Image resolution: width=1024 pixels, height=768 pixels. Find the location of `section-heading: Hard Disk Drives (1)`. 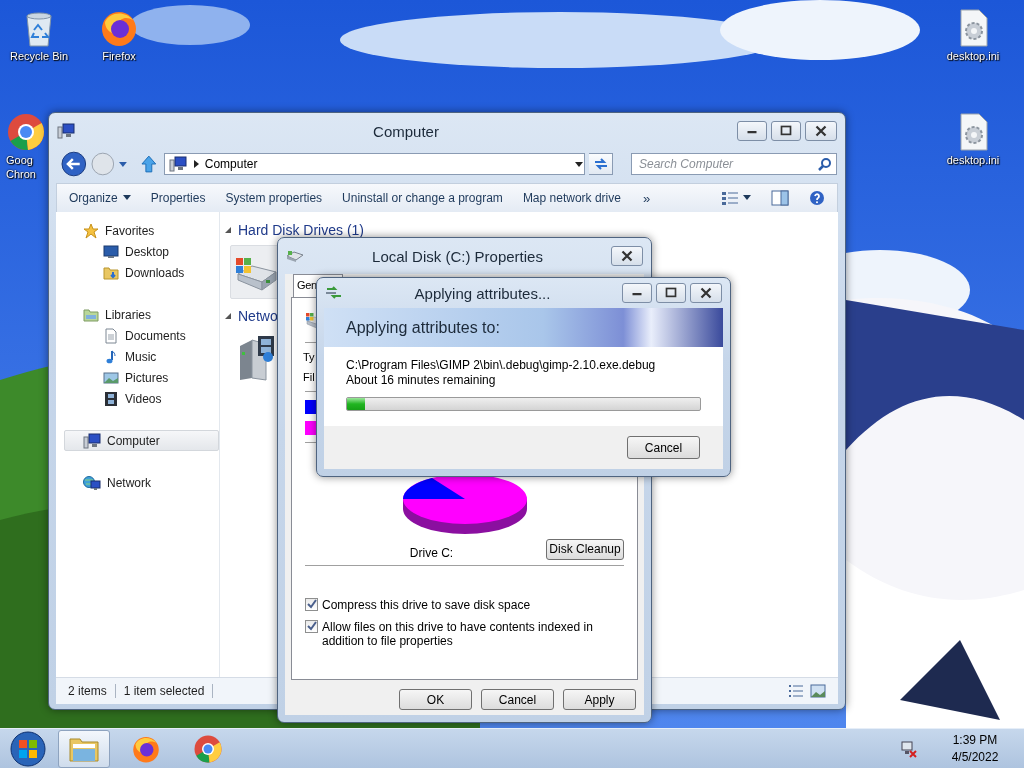

section-heading: Hard Disk Drives (1) is located at coordinates (301, 230).